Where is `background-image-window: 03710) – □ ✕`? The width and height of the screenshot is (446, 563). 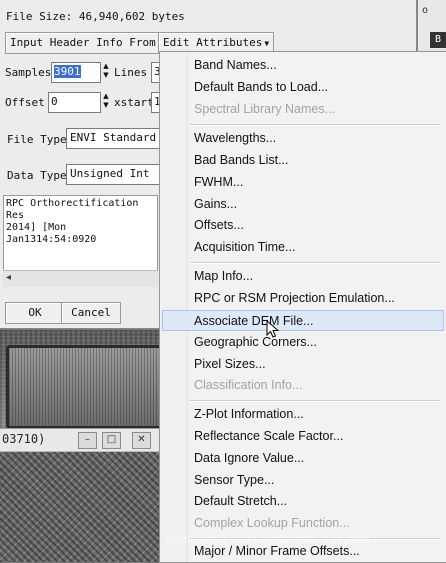 background-image-window: 03710) – □ ✕ is located at coordinates (80, 495).